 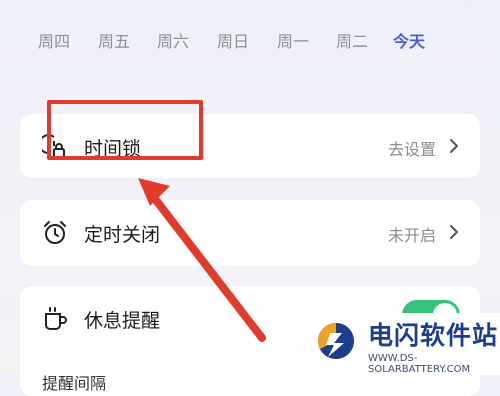 I want to click on site-watermark: 电闪软件站 WWW.DS-SOLARBATTERY.COM, so click(x=401, y=344).